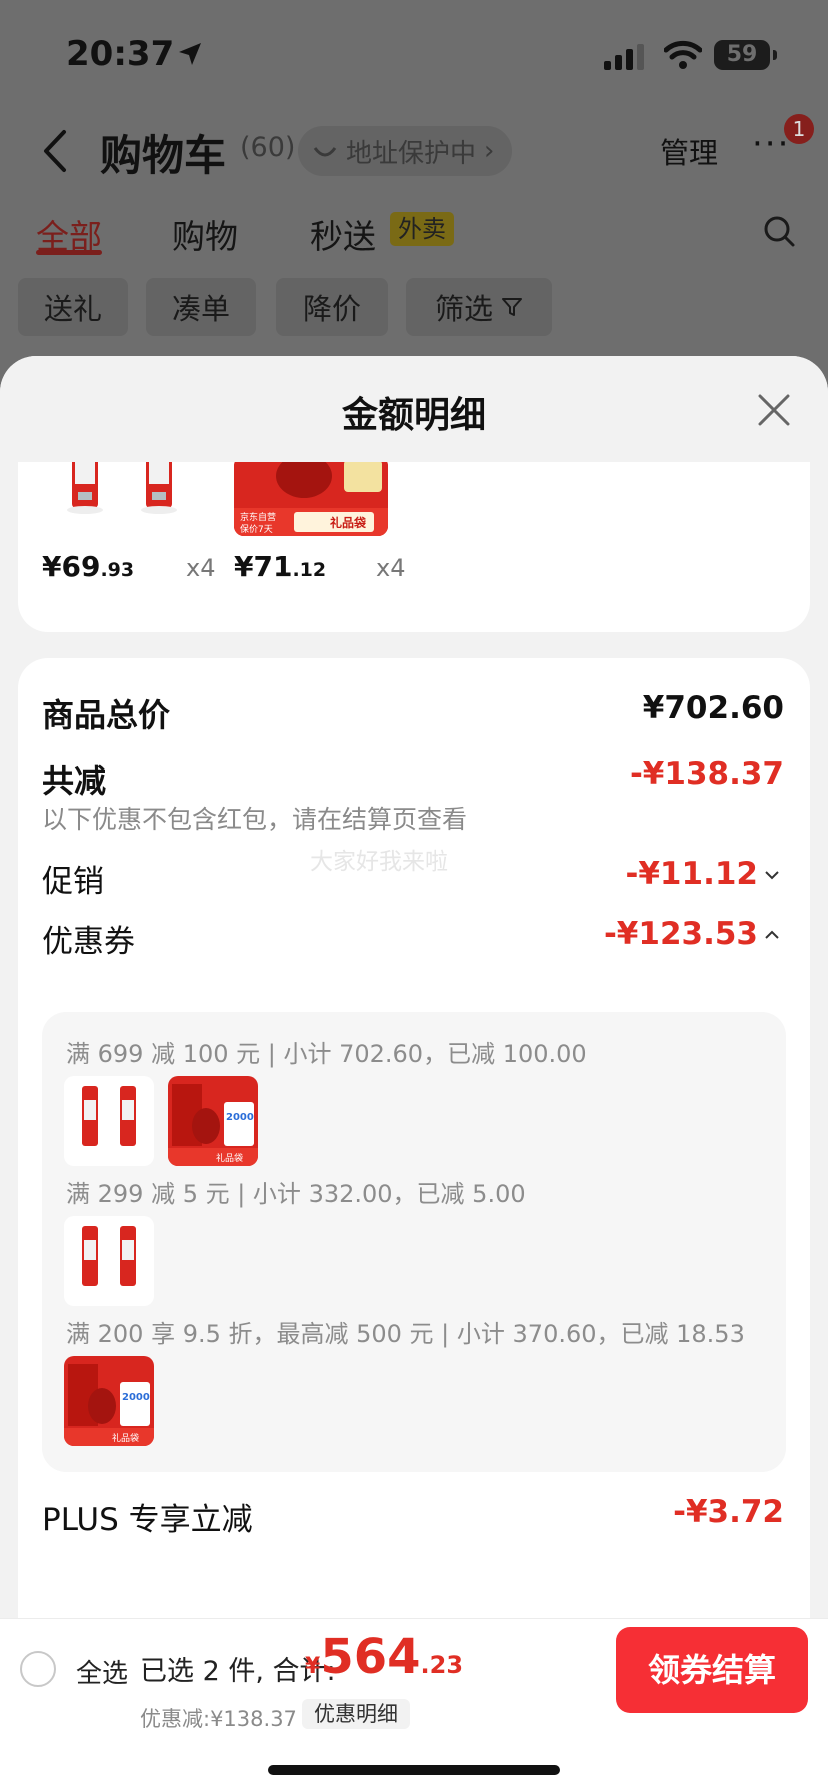  What do you see at coordinates (774, 410) in the screenshot?
I see `close-icon` at bounding box center [774, 410].